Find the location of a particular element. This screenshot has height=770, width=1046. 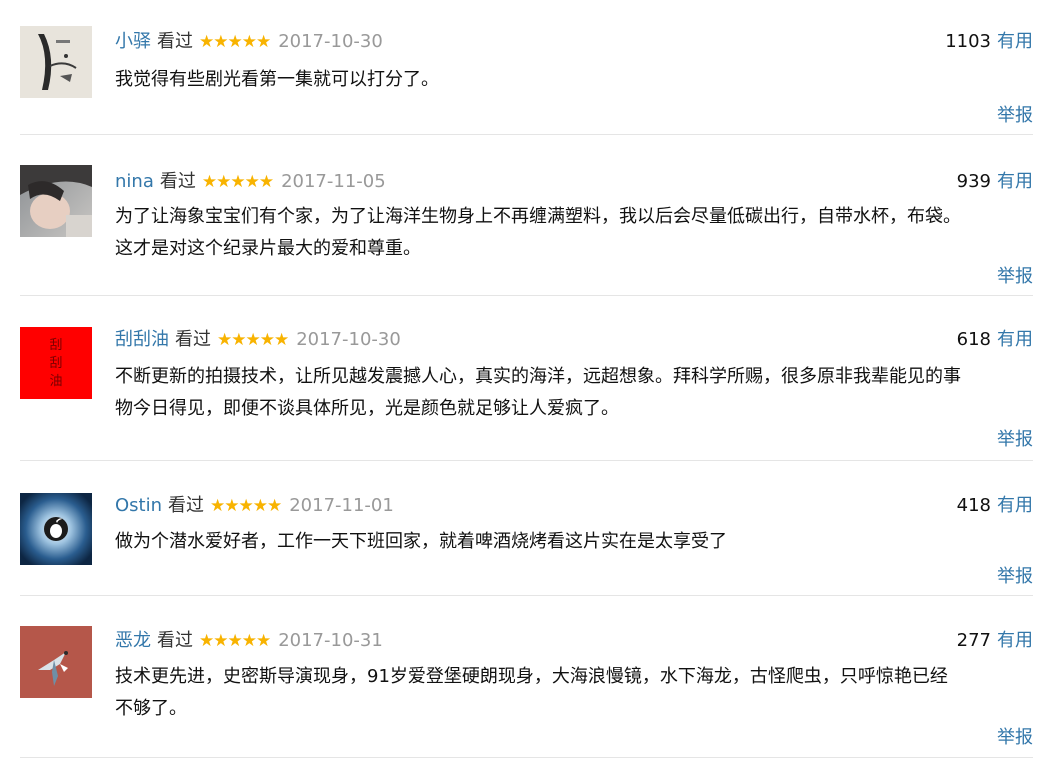

vote-area: 1103 有用 is located at coordinates (989, 42).